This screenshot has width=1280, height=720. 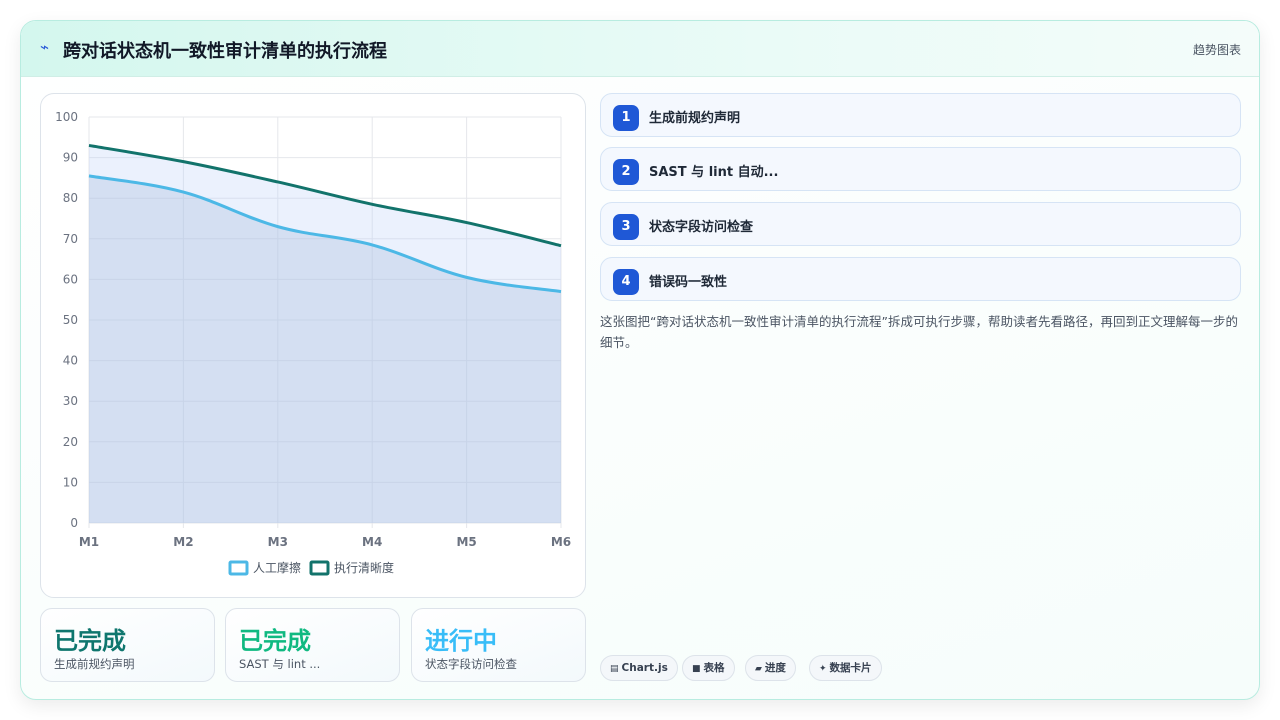 I want to click on chart-type-tag: 趋势图表, so click(x=1216, y=50).